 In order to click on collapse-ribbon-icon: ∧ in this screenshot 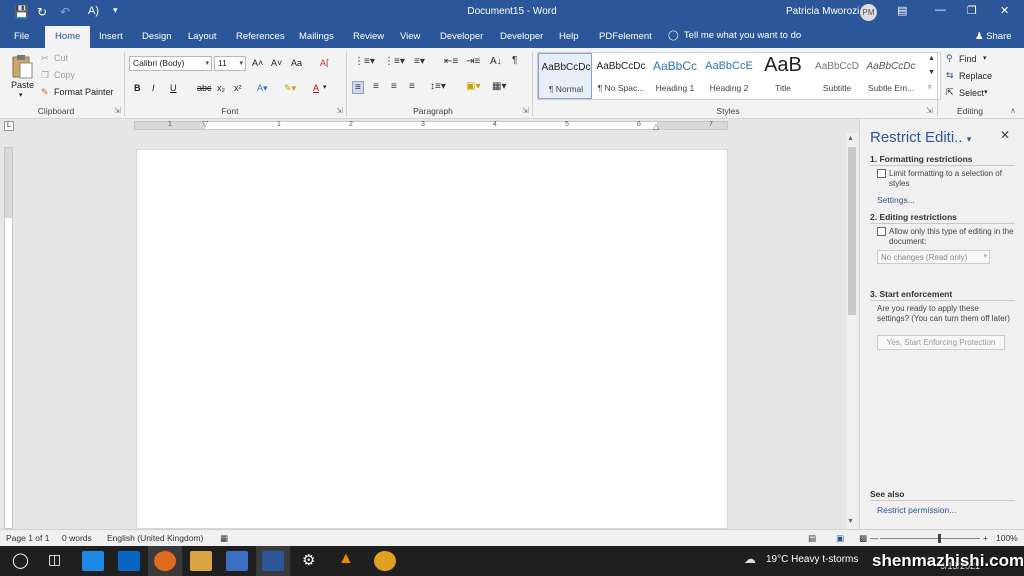, I will do `click(1013, 110)`.